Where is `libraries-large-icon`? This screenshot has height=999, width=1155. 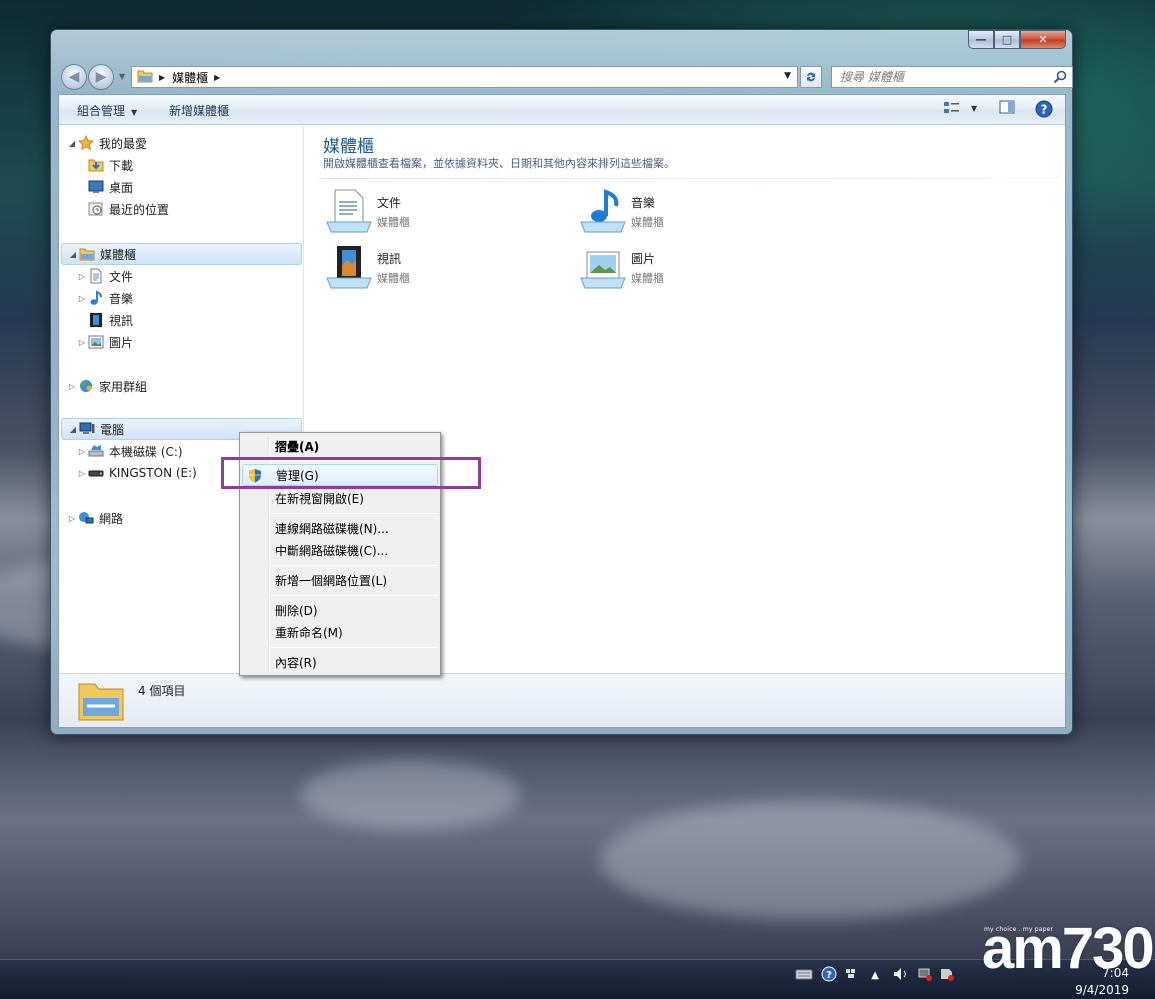
libraries-large-icon is located at coordinates (101, 701).